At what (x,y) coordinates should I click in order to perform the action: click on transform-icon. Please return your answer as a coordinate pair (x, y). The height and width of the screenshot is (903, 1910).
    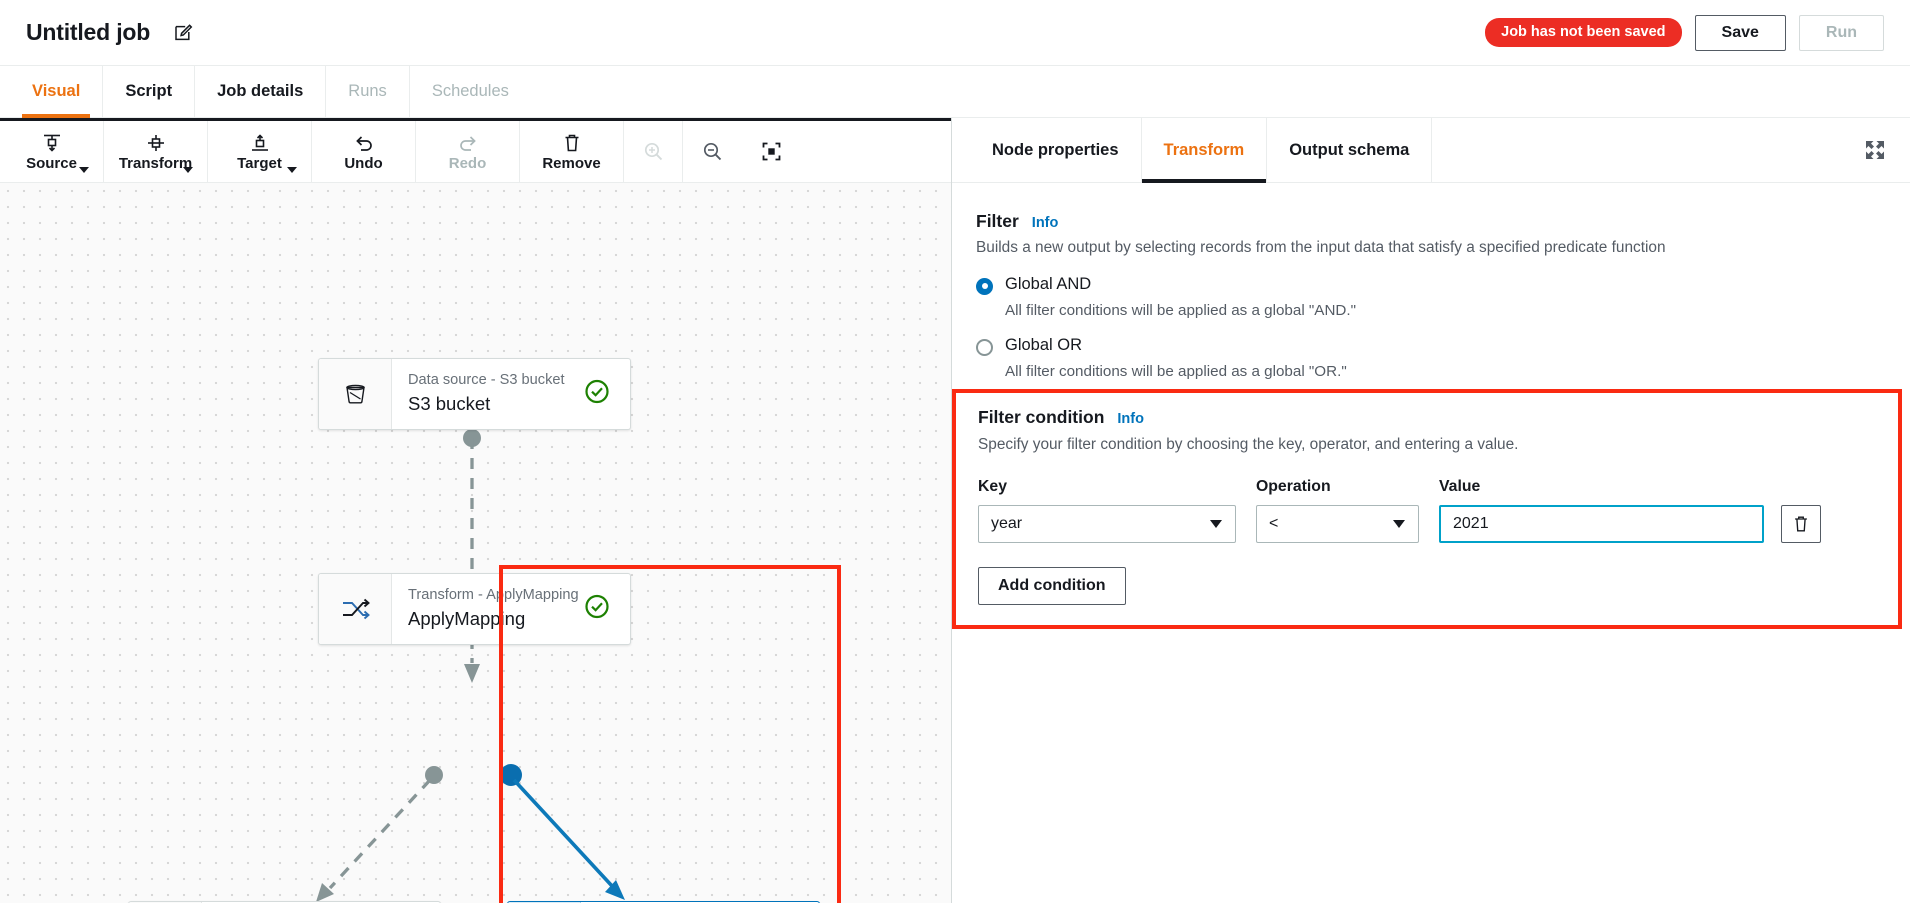
    Looking at the image, I should click on (155, 143).